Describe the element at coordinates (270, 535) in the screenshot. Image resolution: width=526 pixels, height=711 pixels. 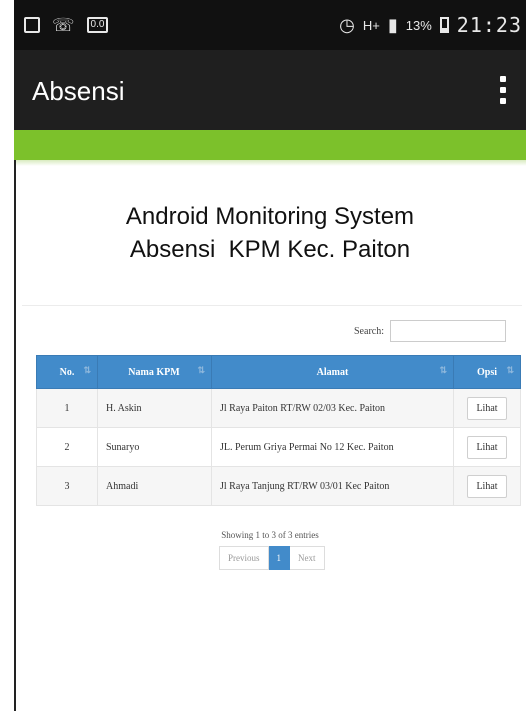
I see `table-info: Showing 1 to 3 of 3 entries` at that location.